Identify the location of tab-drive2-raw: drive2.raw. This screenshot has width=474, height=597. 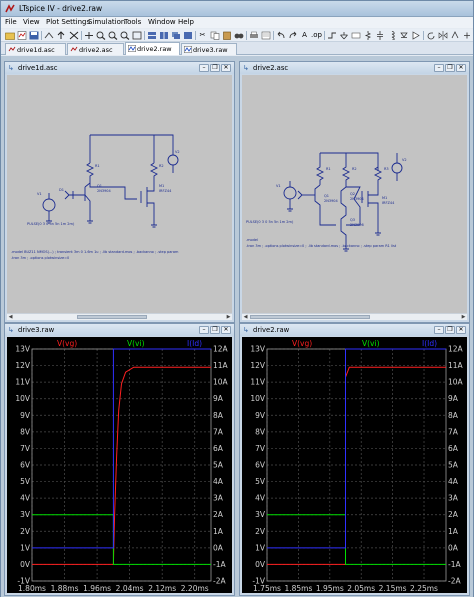
(152, 48).